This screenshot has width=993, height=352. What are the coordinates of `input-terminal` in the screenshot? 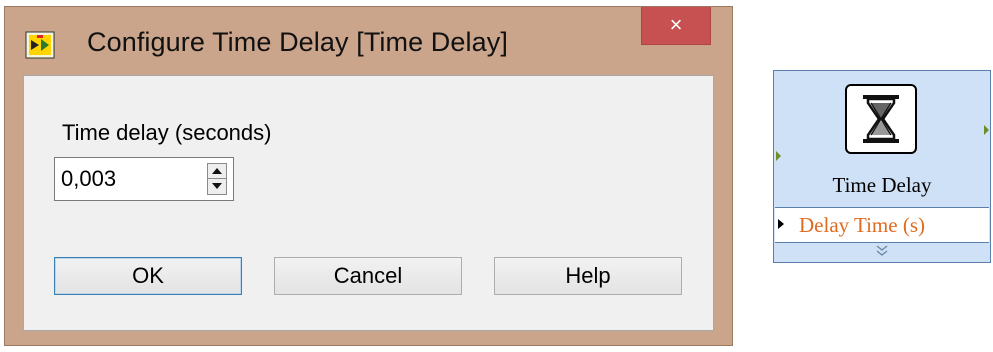 It's located at (778, 156).